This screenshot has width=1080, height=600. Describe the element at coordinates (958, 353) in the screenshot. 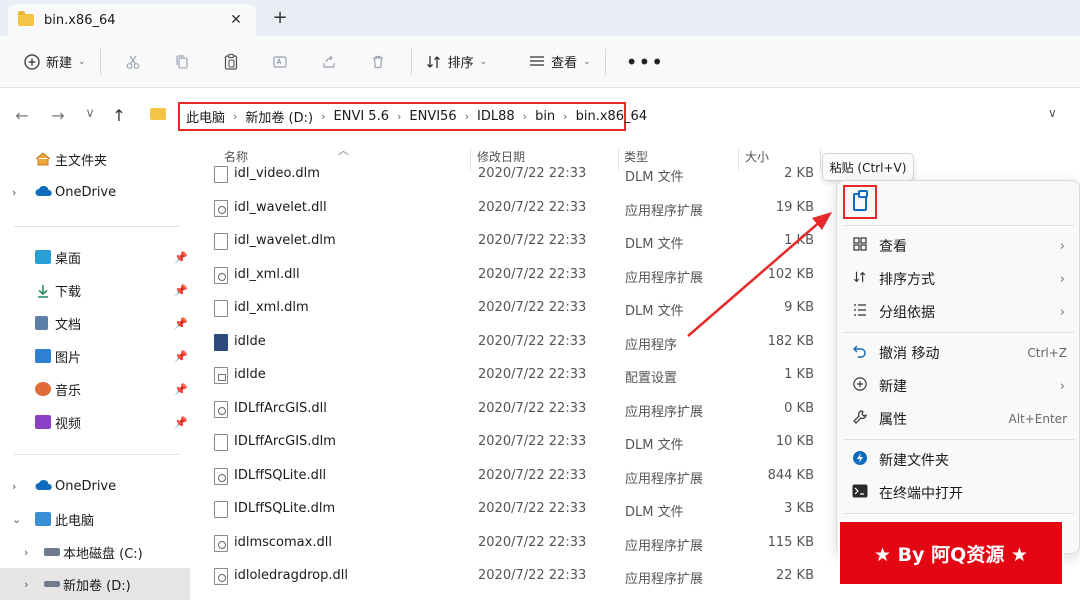

I see `menu-item-undo-move: 撤消 移动 Ctrl+Z` at that location.